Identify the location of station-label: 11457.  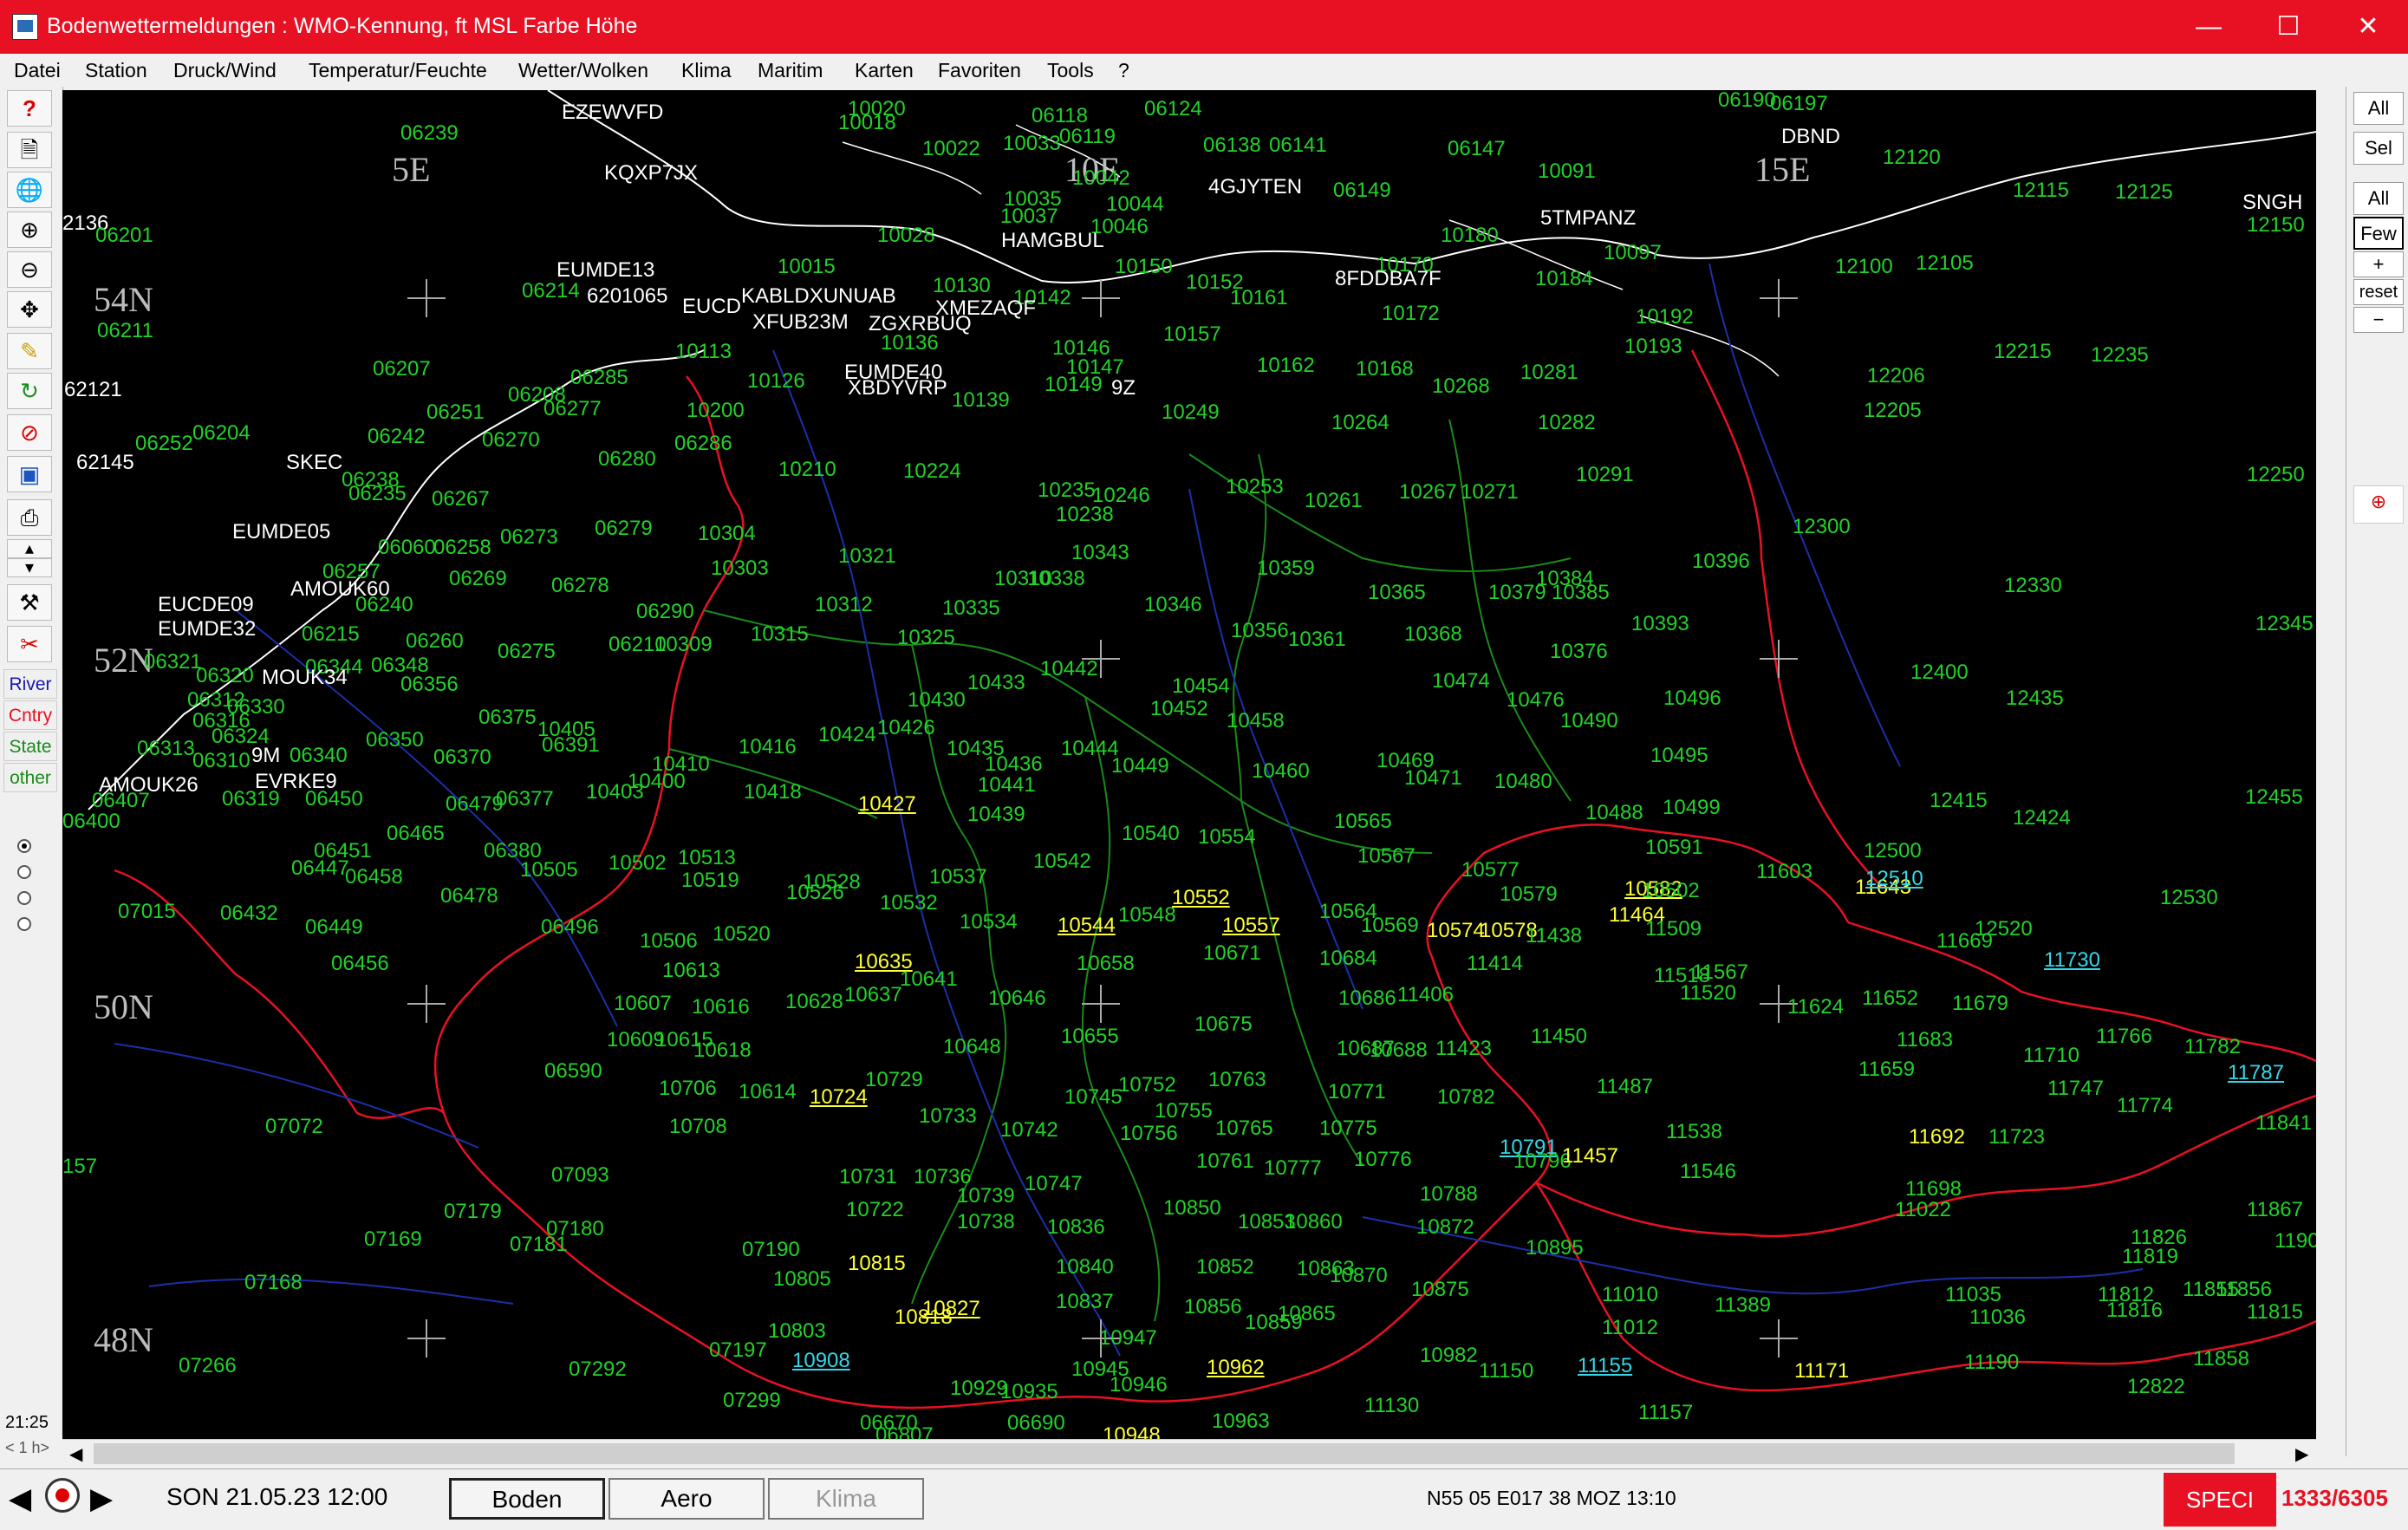
(1590, 1156).